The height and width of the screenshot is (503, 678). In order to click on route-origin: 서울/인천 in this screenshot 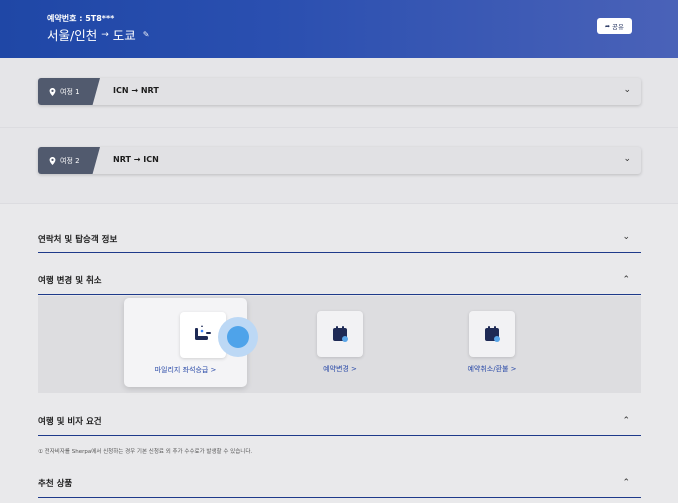, I will do `click(72, 35)`.